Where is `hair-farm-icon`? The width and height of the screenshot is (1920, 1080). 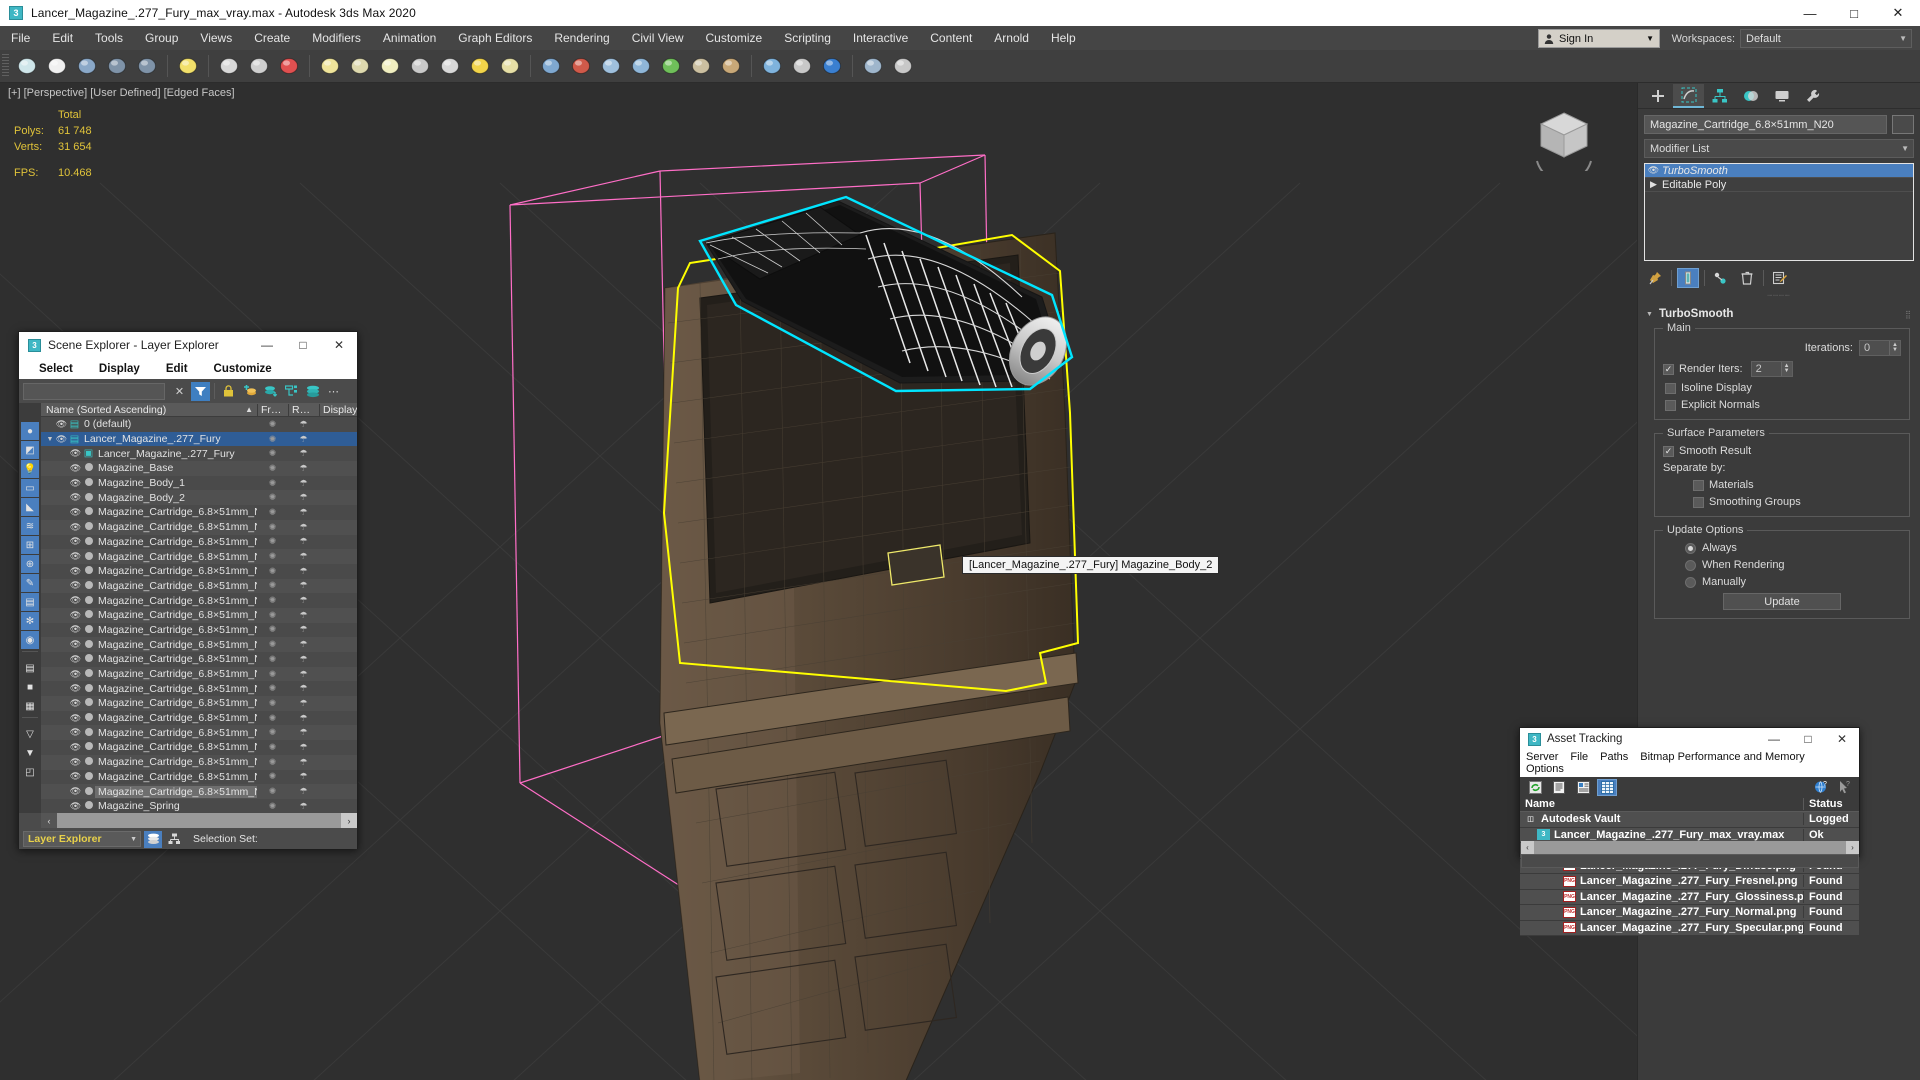
hair-farm-icon is located at coordinates (701, 66).